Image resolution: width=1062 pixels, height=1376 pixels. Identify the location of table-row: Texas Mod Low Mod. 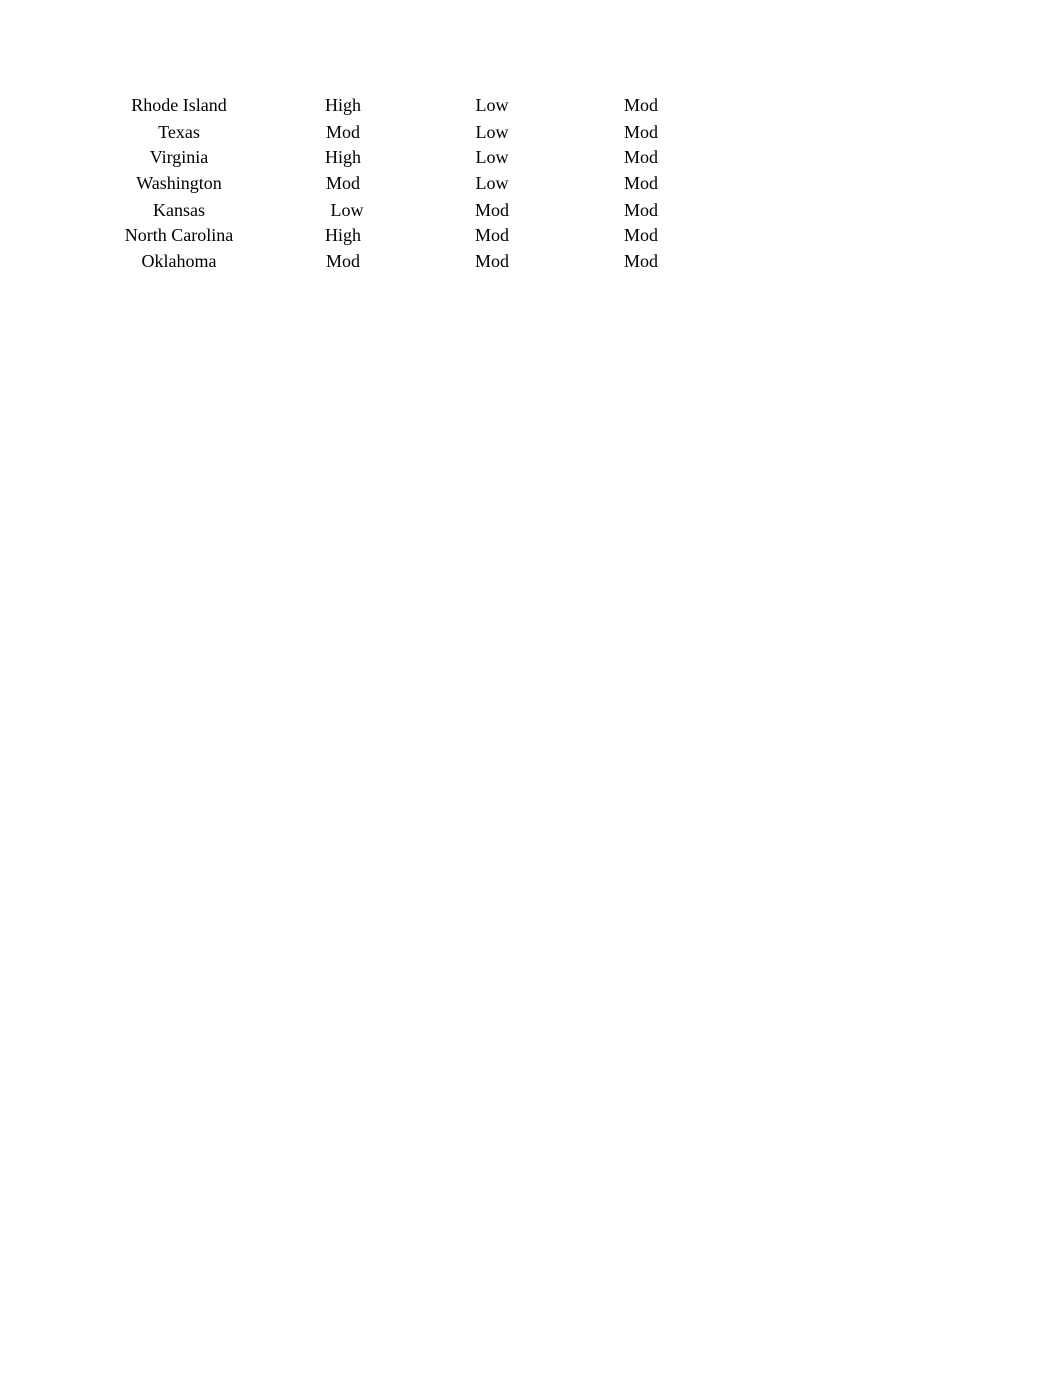
(380, 131).